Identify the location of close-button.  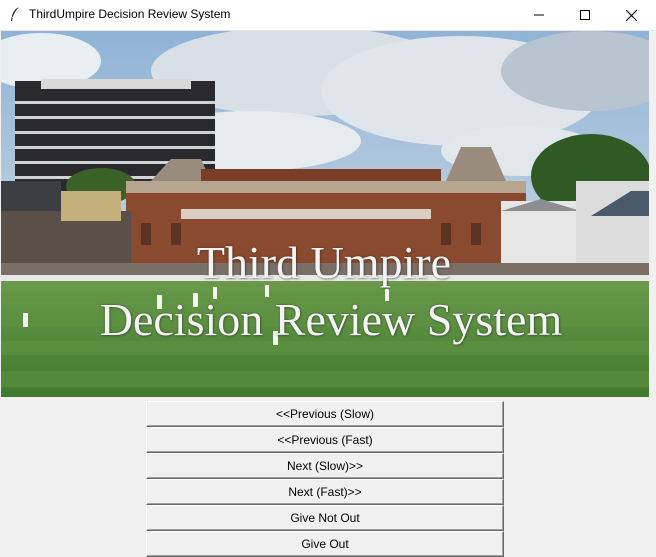
(631, 15).